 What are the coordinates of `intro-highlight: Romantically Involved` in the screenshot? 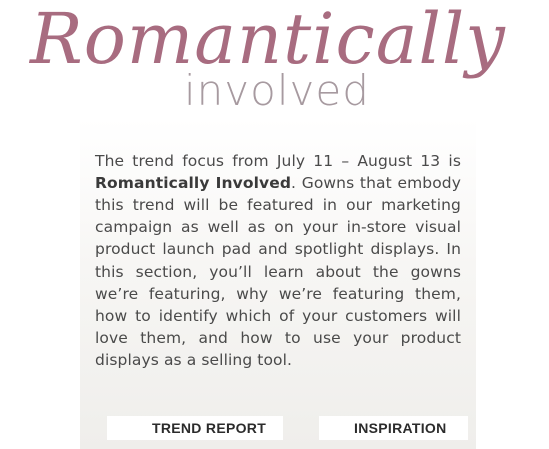 It's located at (193, 182).